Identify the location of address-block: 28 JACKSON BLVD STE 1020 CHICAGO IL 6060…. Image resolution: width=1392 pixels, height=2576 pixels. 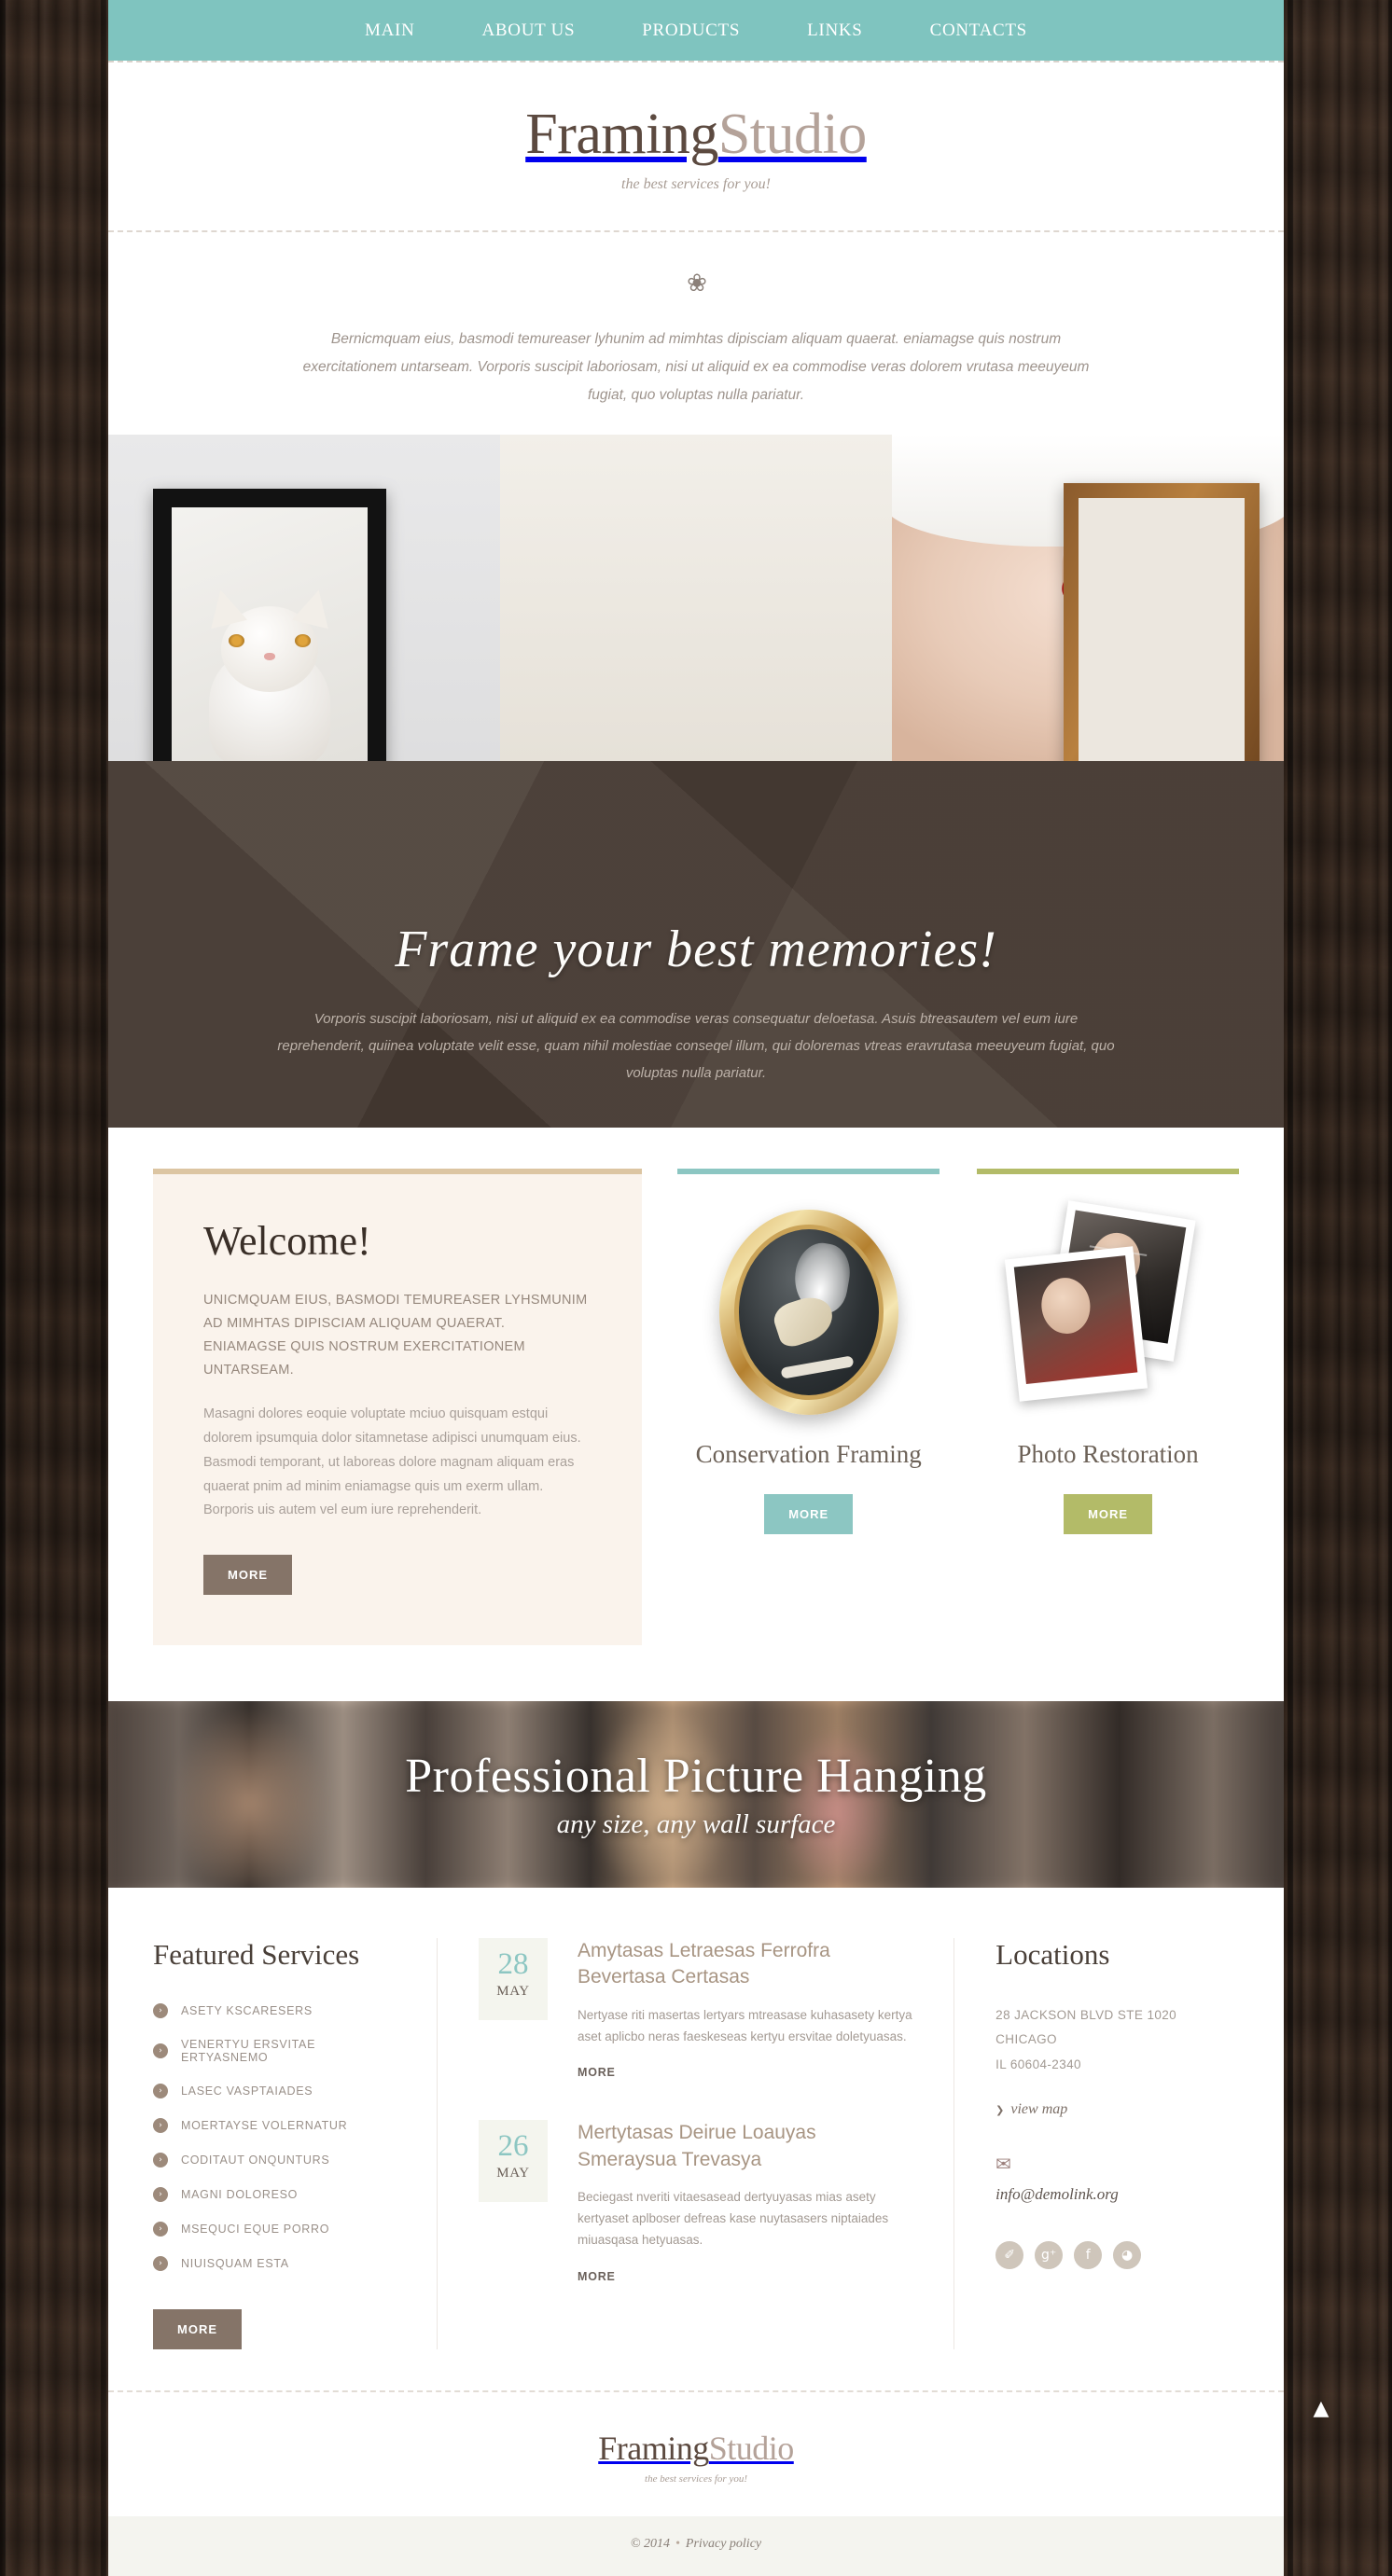
(1117, 2040).